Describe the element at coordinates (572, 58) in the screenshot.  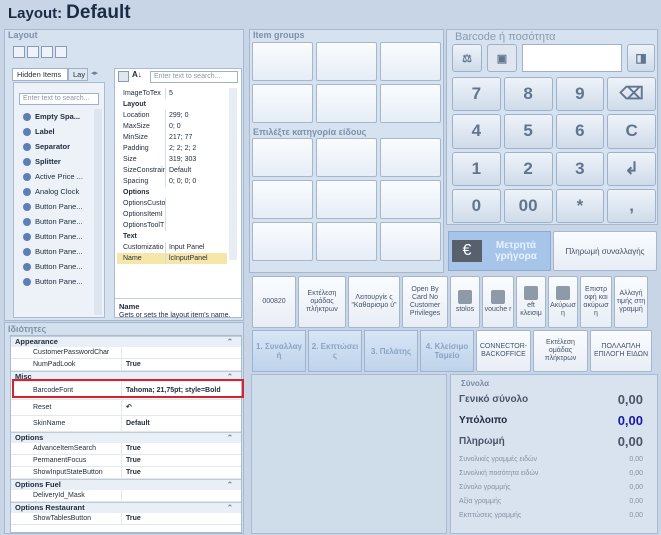
I see `barcode-input` at that location.